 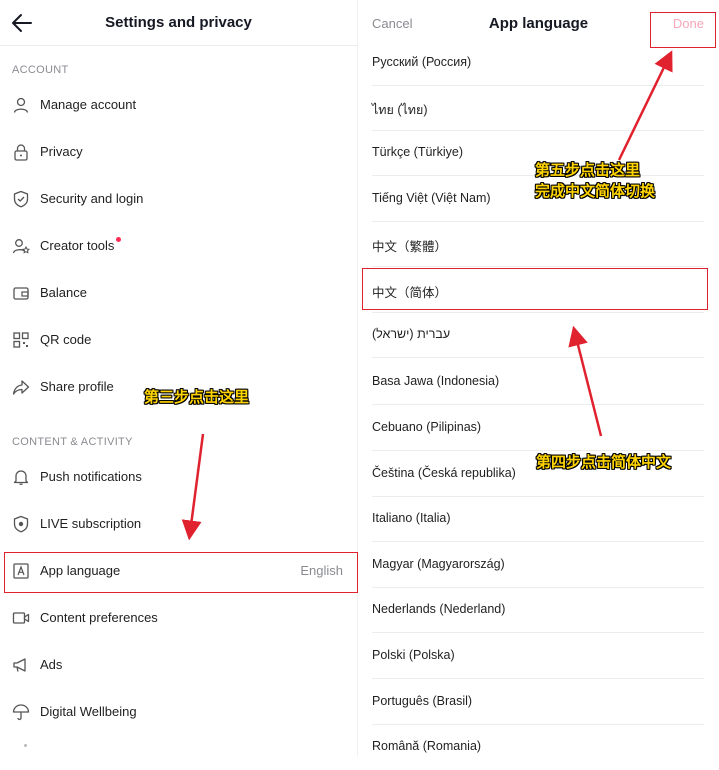 What do you see at coordinates (538, 702) in the screenshot?
I see `language-option: Português (Brasil)` at bounding box center [538, 702].